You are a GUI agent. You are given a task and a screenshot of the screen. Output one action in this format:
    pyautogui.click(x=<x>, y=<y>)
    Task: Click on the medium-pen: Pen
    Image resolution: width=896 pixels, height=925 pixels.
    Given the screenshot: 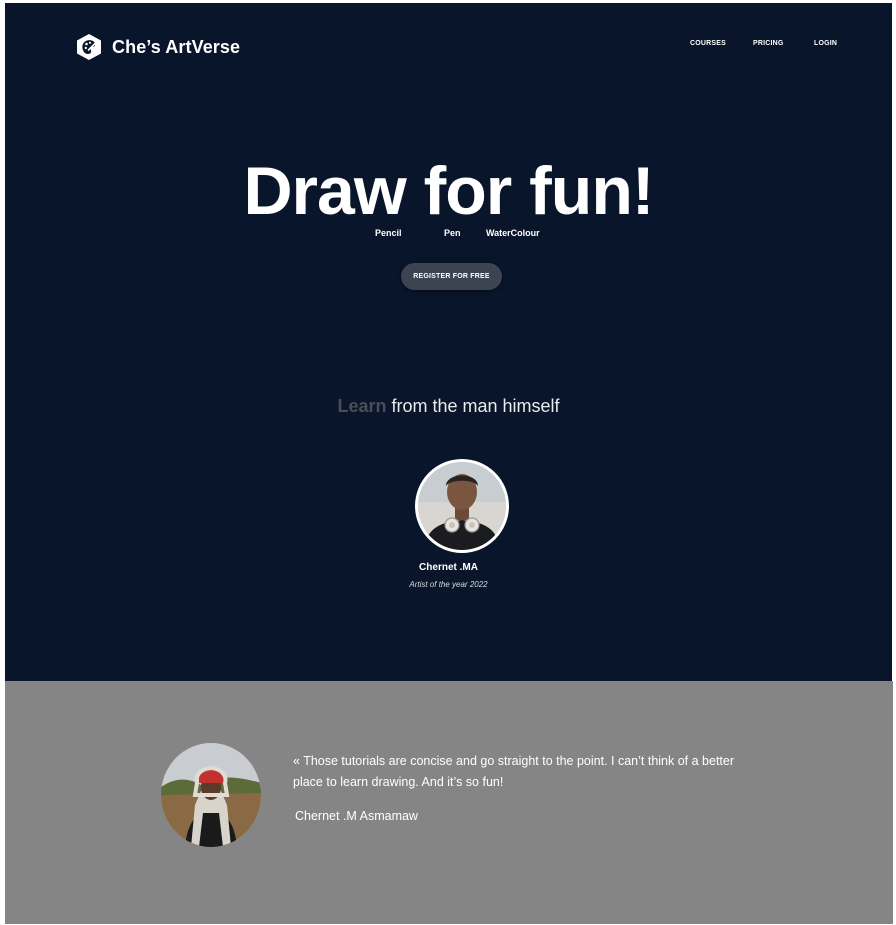 What is the action you would take?
    pyautogui.click(x=452, y=233)
    